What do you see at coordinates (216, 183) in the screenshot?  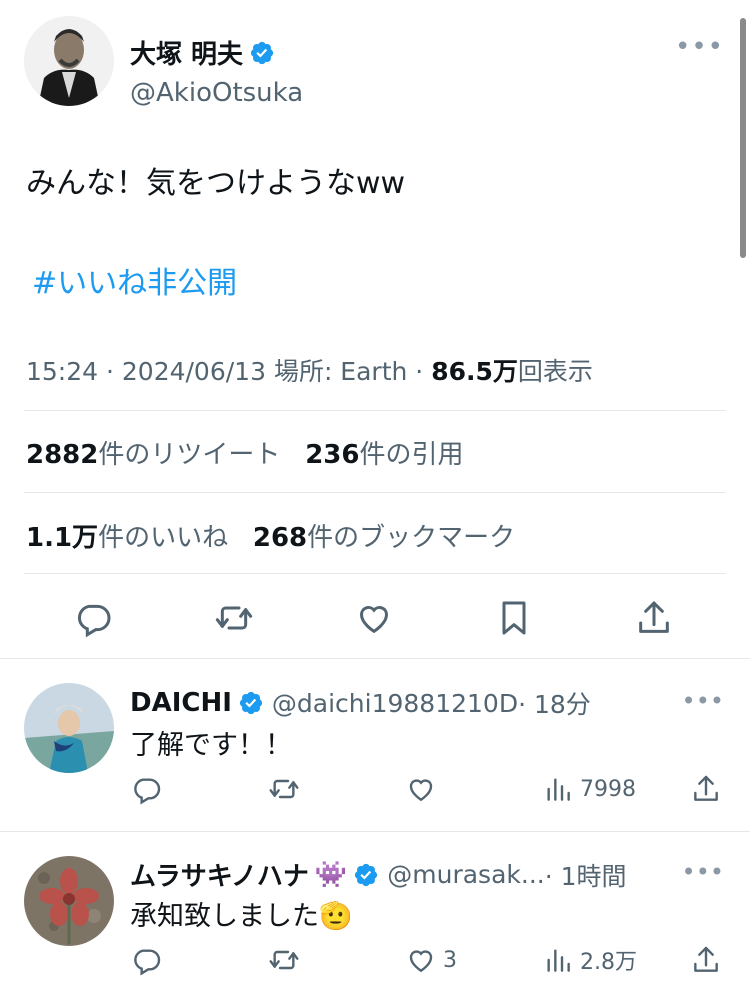 I see `tweet-text: みんな！気をつけようなww` at bounding box center [216, 183].